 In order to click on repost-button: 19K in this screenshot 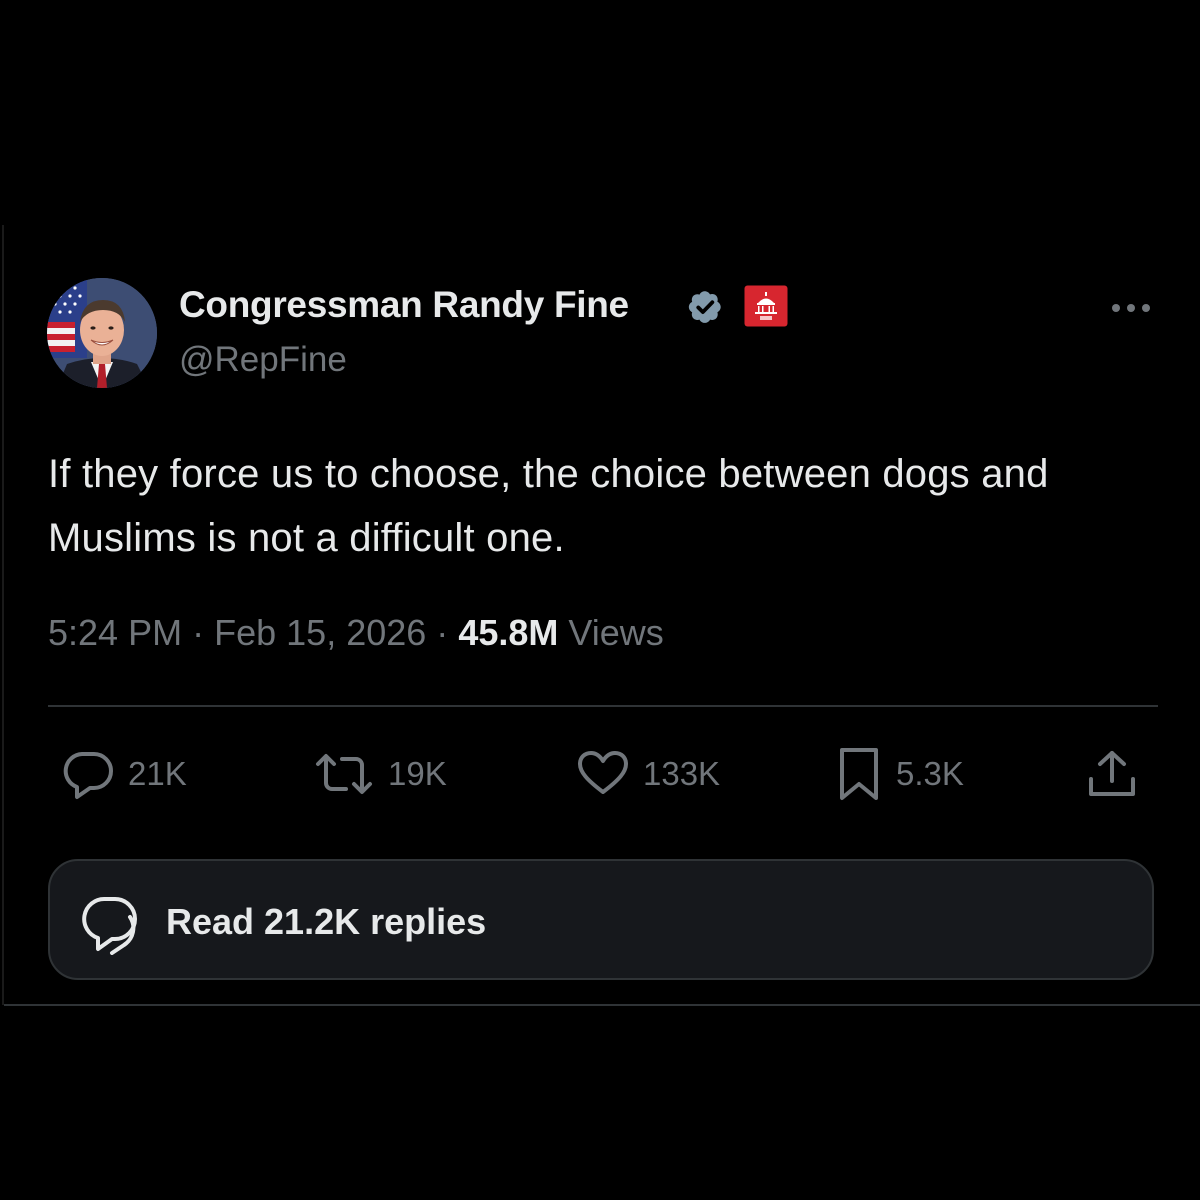, I will do `click(379, 774)`.